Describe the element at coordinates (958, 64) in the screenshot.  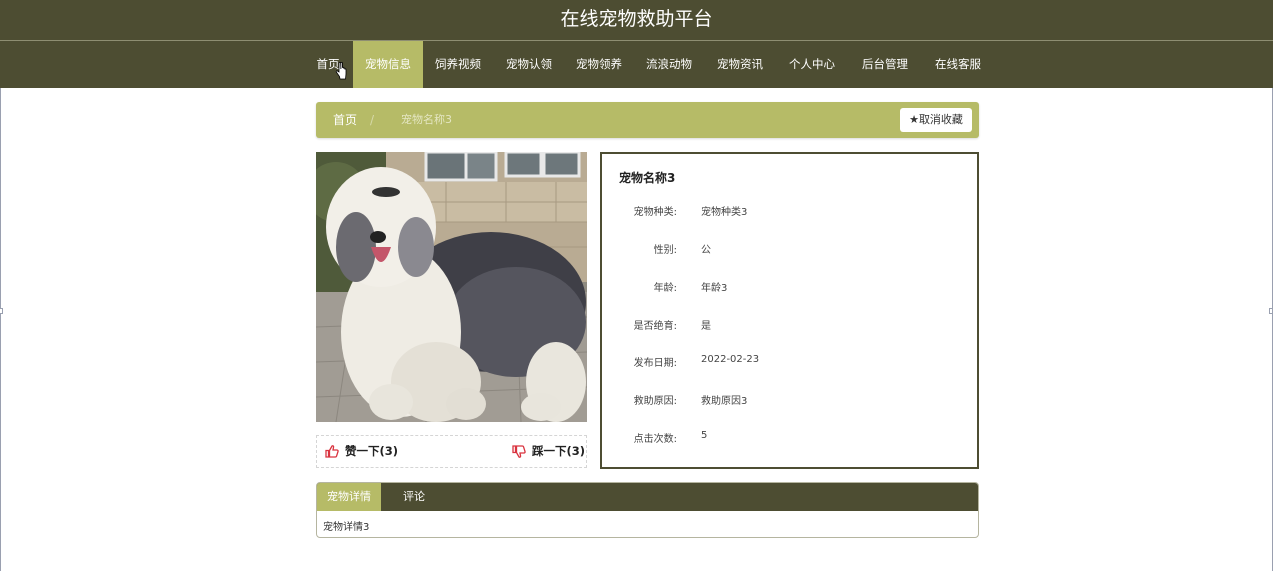
I see `nav-item-online-service: 在线客服` at that location.